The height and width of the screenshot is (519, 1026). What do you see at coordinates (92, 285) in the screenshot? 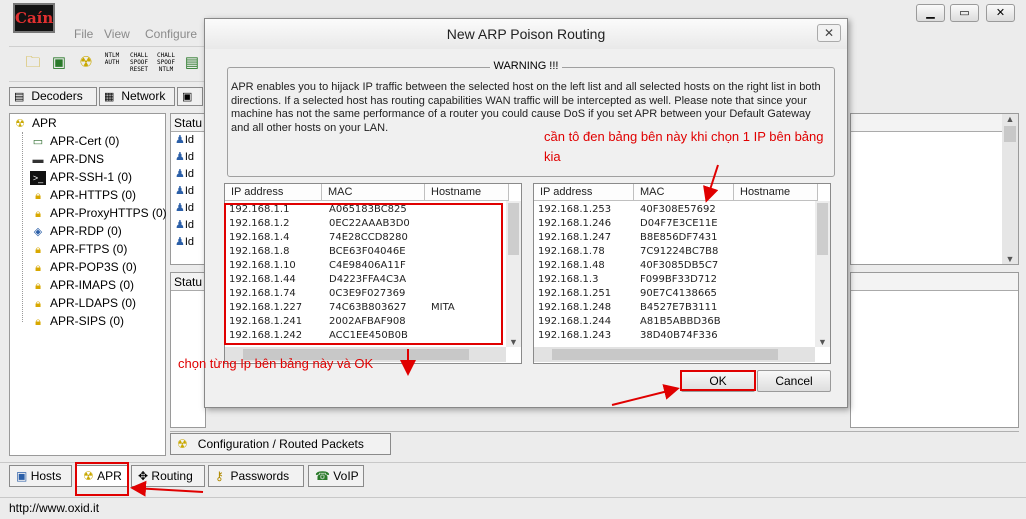
I see `tree-item-label: APR-IMAPS (0)` at bounding box center [92, 285].